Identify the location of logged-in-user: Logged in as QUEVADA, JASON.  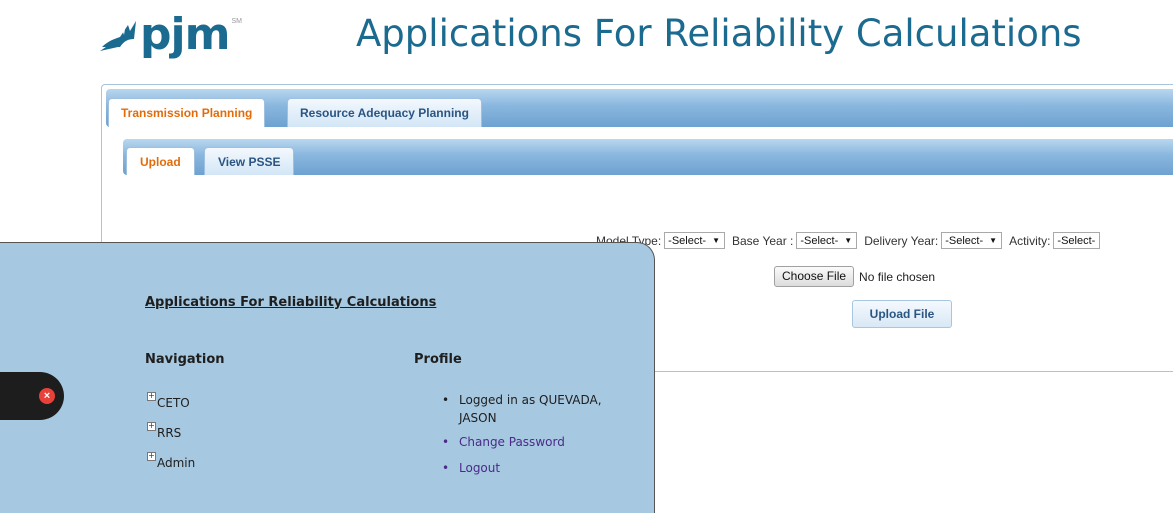
(537, 409).